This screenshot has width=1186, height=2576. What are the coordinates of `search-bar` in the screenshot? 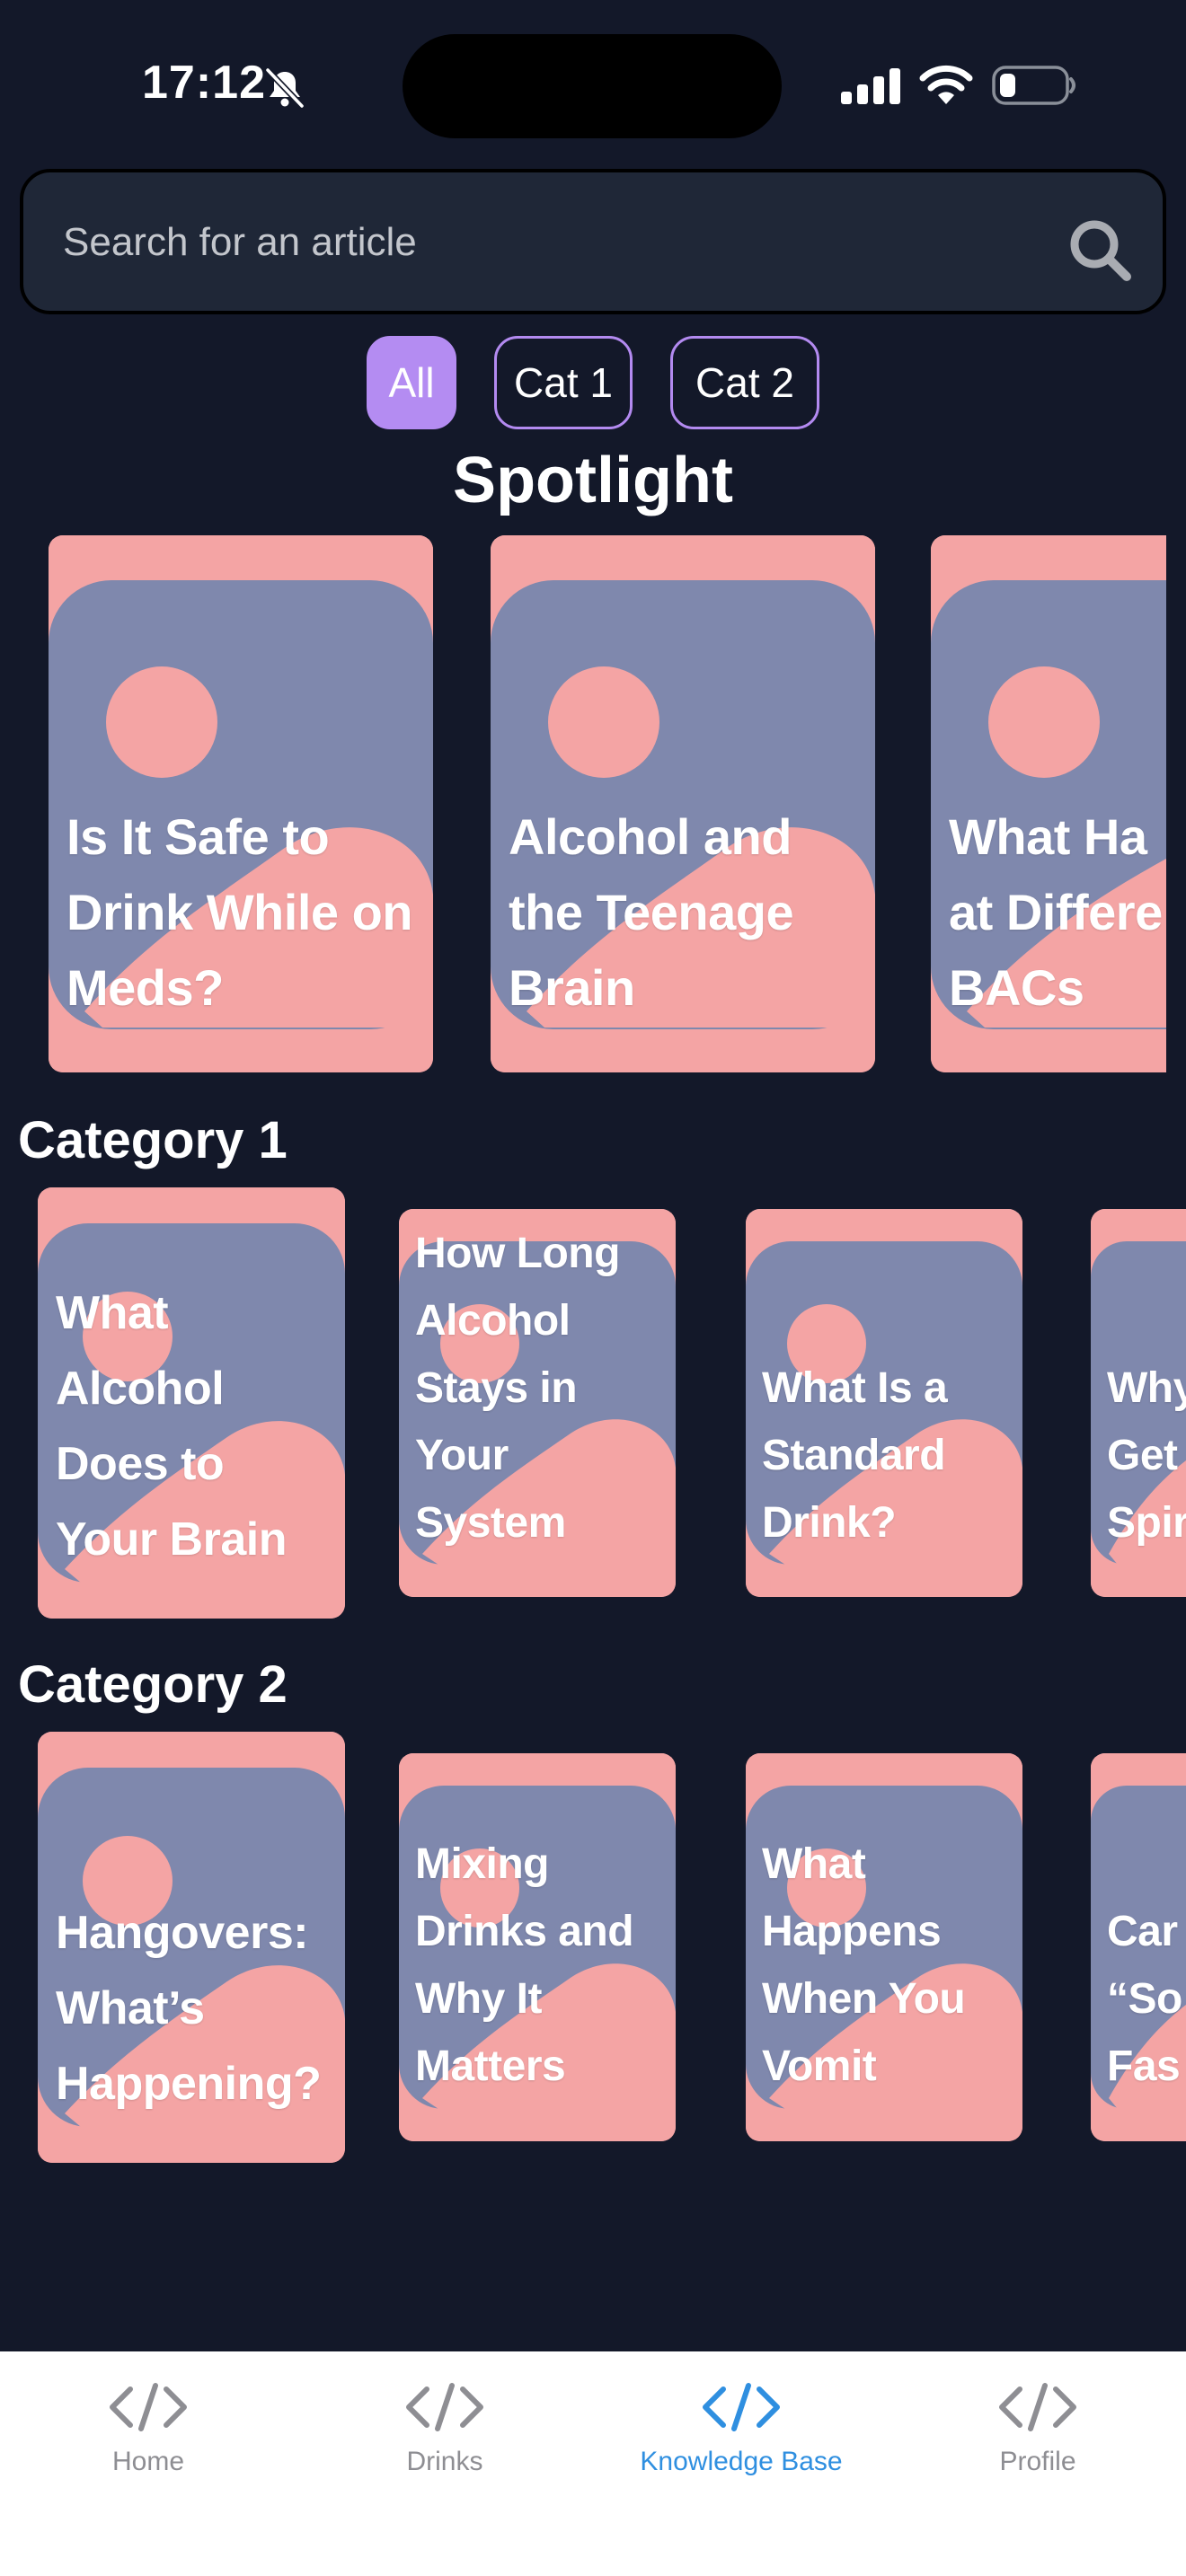 It's located at (593, 241).